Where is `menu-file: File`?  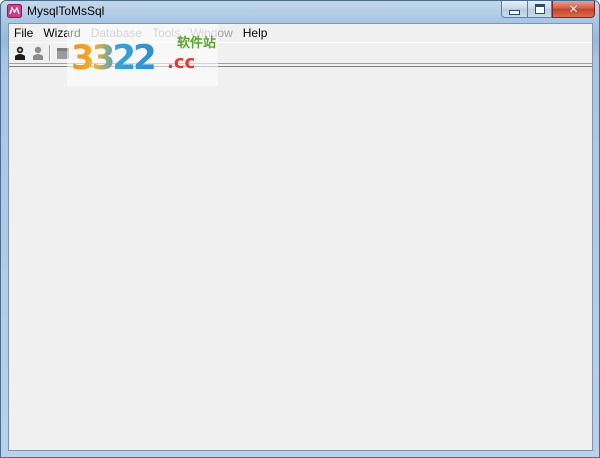 menu-file: File is located at coordinates (23, 33).